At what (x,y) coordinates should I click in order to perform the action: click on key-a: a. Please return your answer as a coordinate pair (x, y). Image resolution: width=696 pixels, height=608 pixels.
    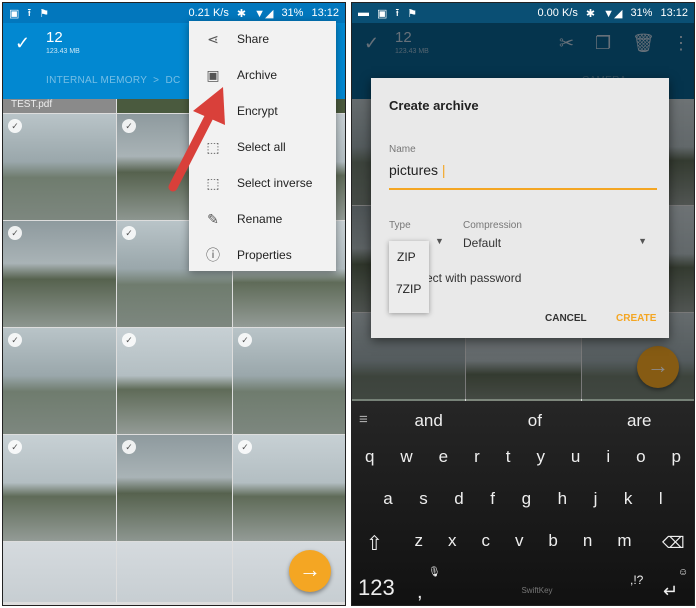
    Looking at the image, I should click on (387, 499).